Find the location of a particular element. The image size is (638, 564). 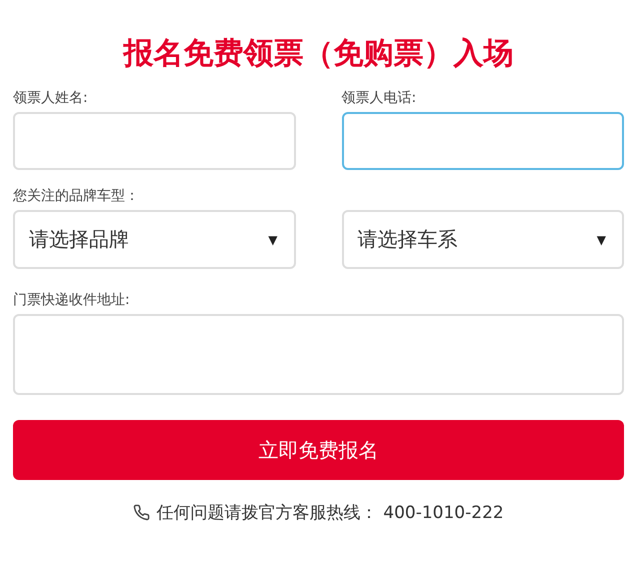

field-label: 领票人电话: is located at coordinates (380, 98).